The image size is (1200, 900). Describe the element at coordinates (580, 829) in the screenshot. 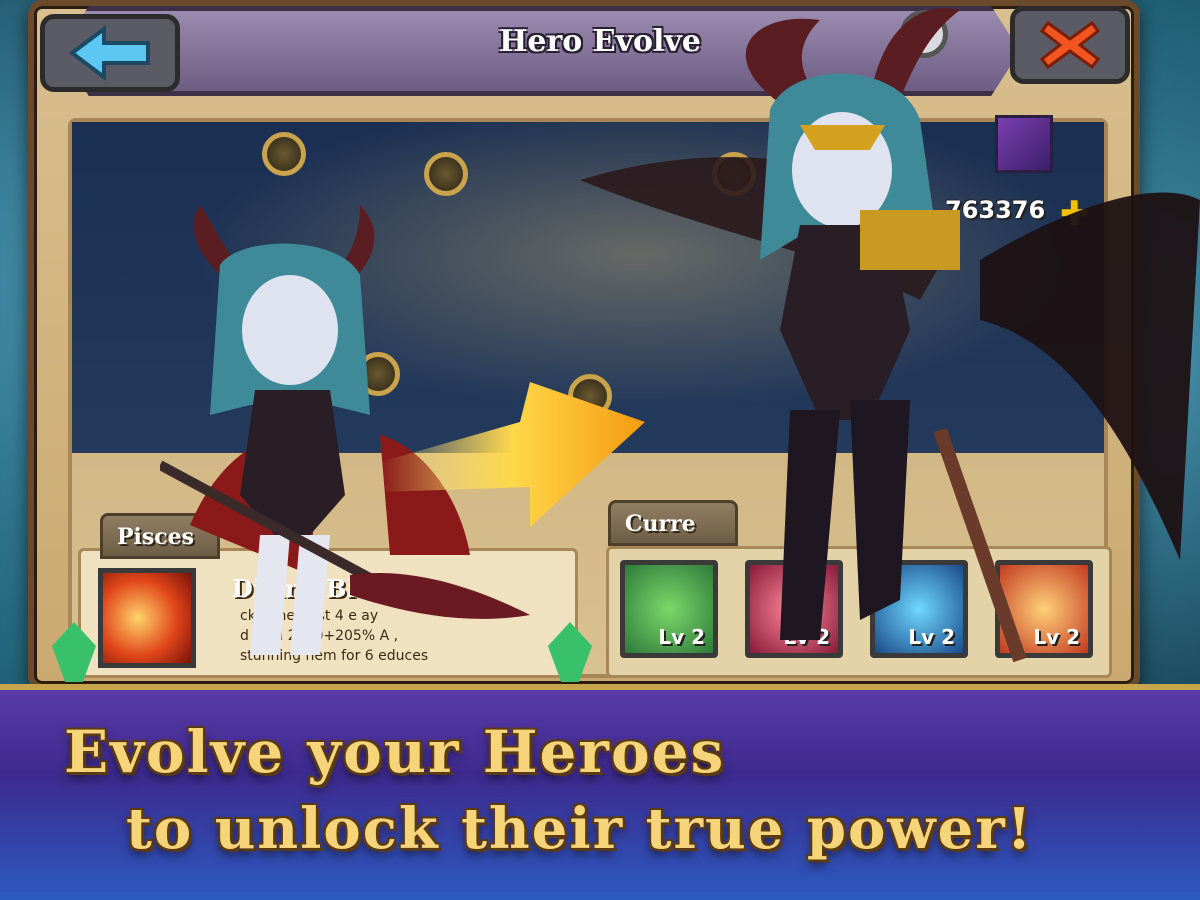

I see `banner-subheadline: to unlock their true power!` at that location.